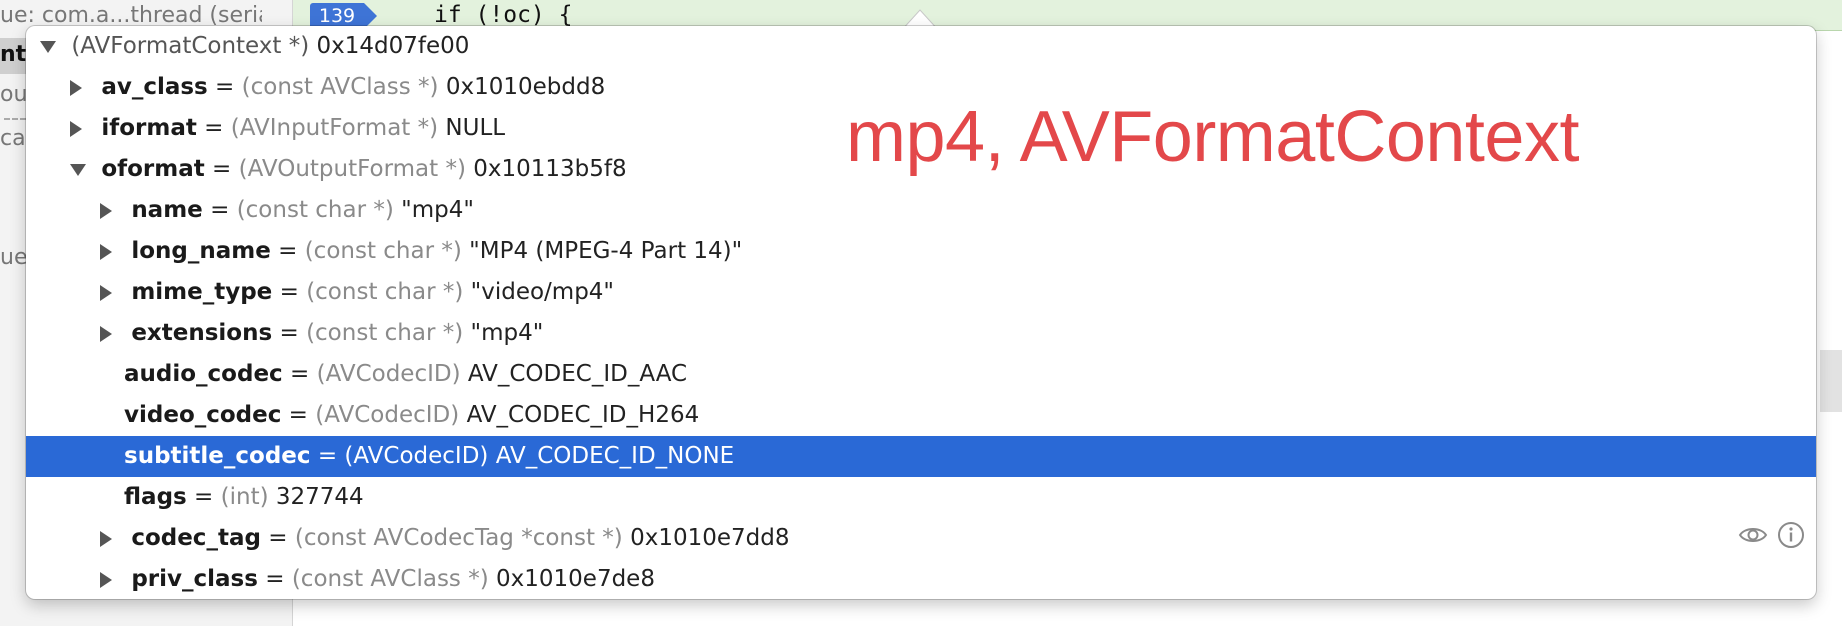 The image size is (1842, 626). Describe the element at coordinates (352, 169) in the screenshot. I see `variable-type: (AVOutputFormat *)` at that location.